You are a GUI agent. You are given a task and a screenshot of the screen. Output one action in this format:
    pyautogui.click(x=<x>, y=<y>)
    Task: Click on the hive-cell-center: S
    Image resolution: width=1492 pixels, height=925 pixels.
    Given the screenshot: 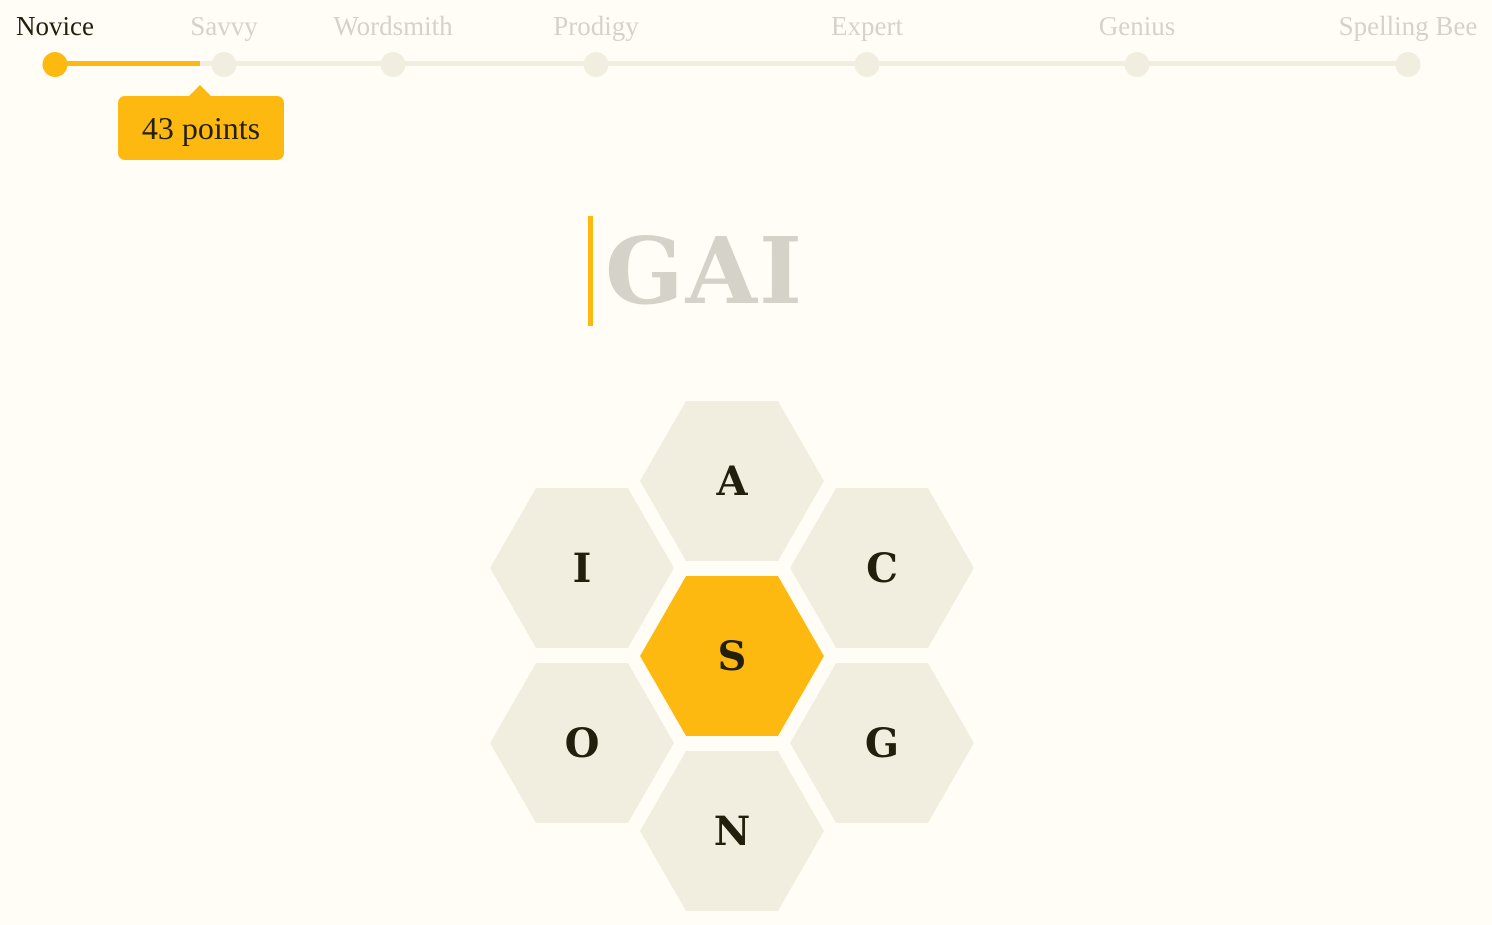 What is the action you would take?
    pyautogui.click(x=732, y=656)
    